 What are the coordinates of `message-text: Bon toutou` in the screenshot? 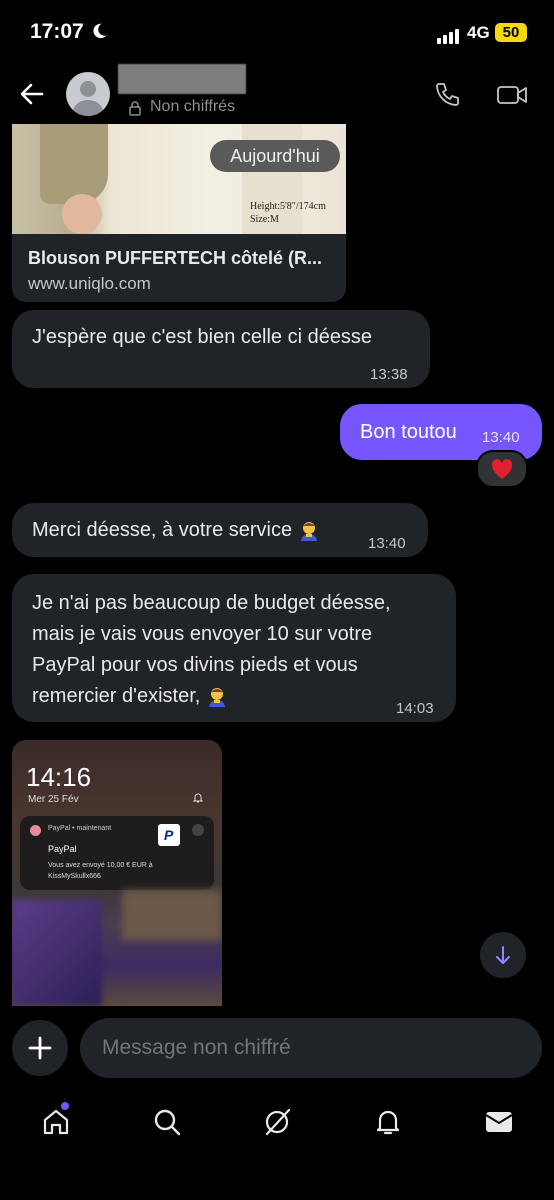 It's located at (408, 432).